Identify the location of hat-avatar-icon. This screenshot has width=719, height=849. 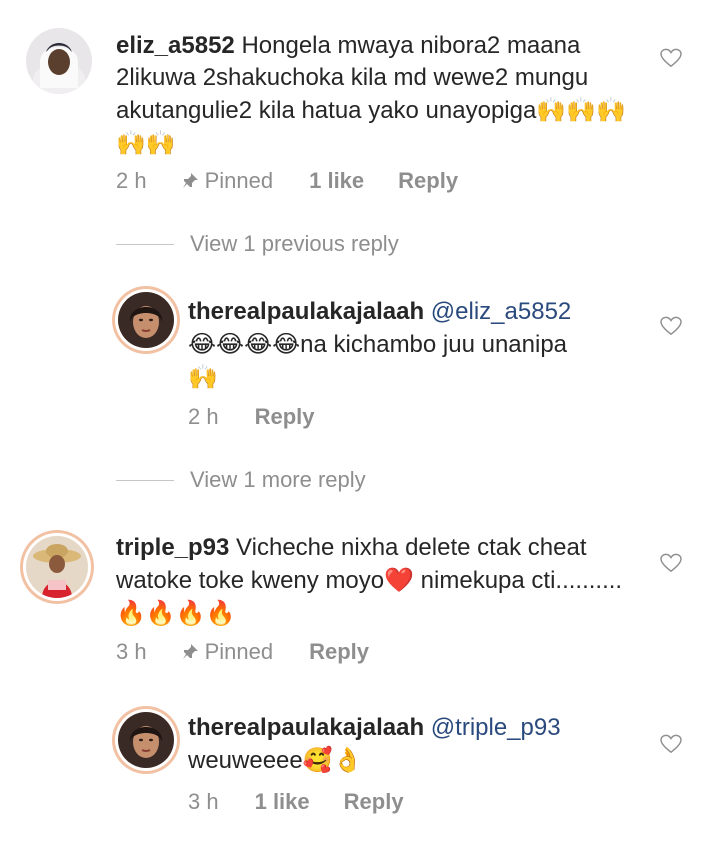
(57, 567).